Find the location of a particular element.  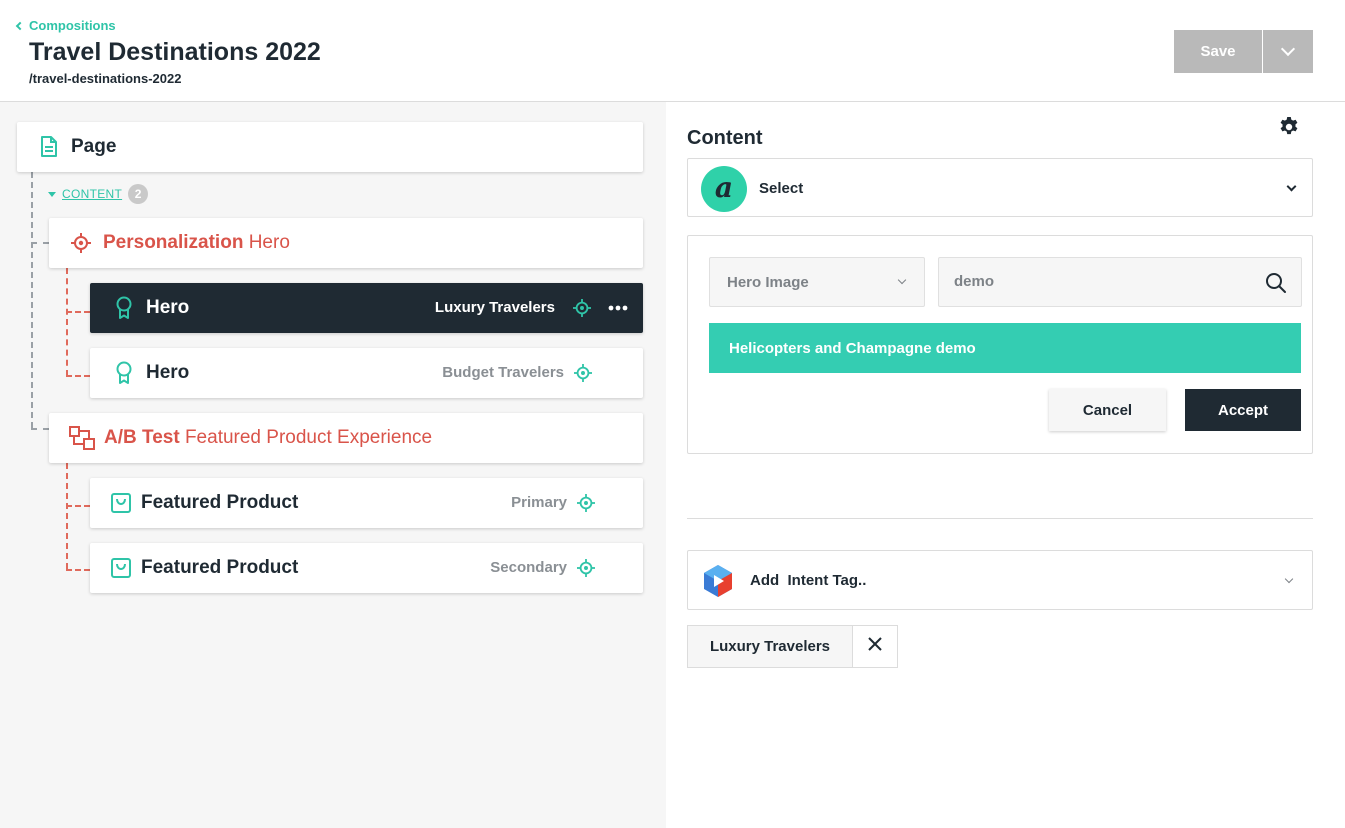

intent-tag-chip-label: Luxury Travelers is located at coordinates (770, 646).